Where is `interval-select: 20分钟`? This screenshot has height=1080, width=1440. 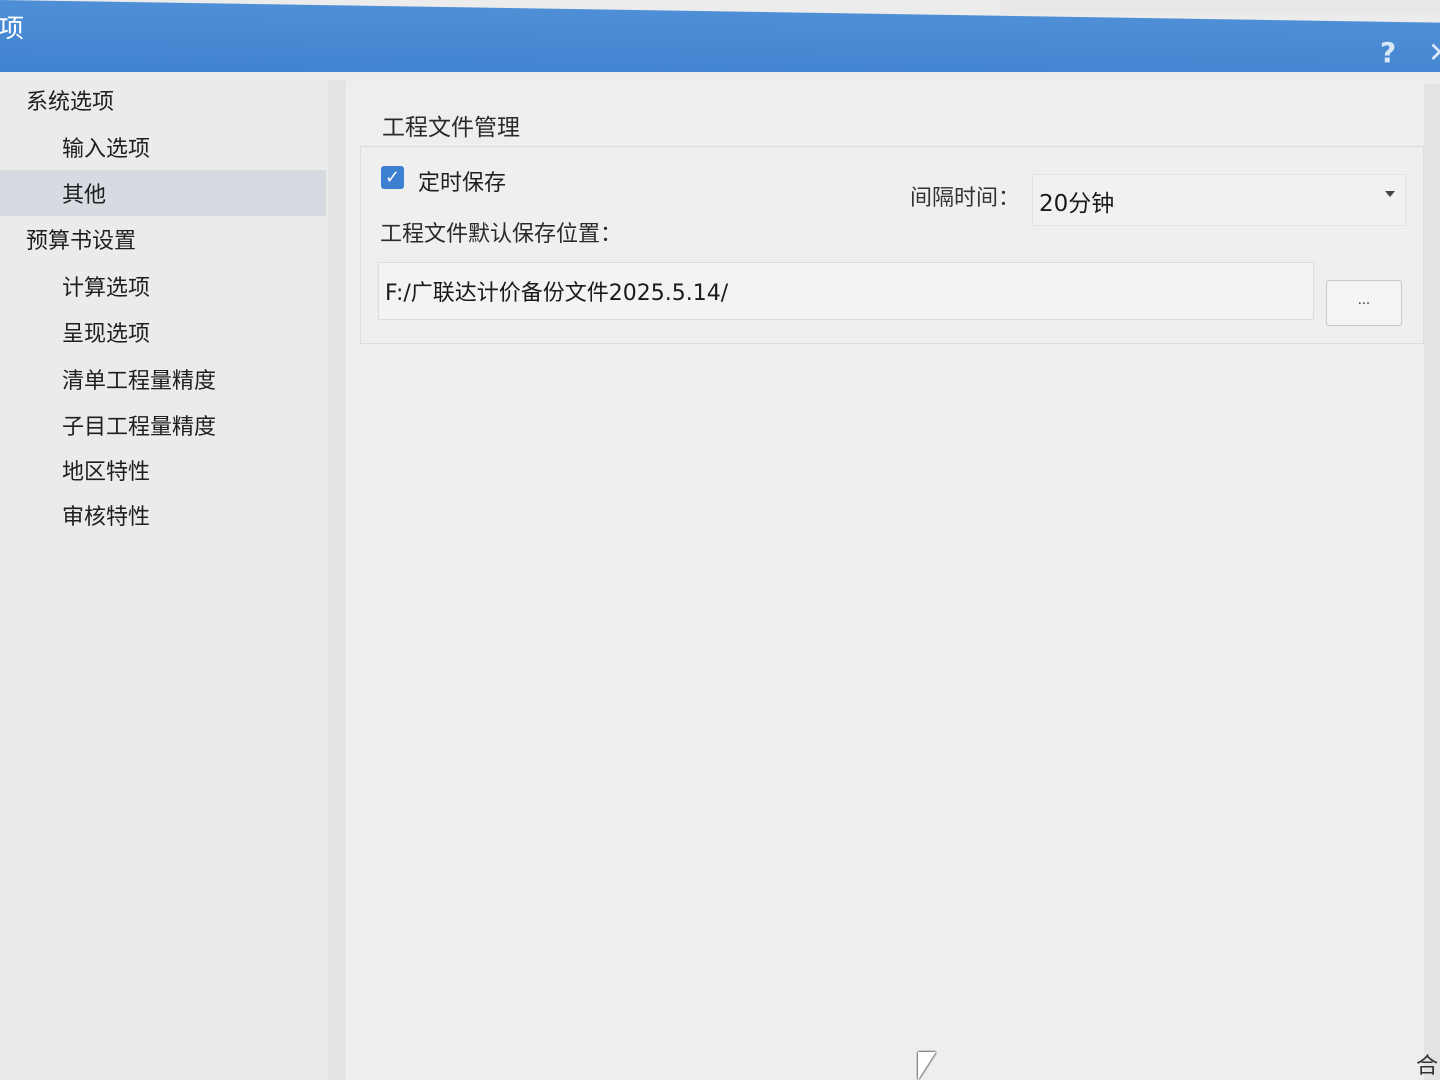
interval-select: 20分钟 is located at coordinates (1219, 200).